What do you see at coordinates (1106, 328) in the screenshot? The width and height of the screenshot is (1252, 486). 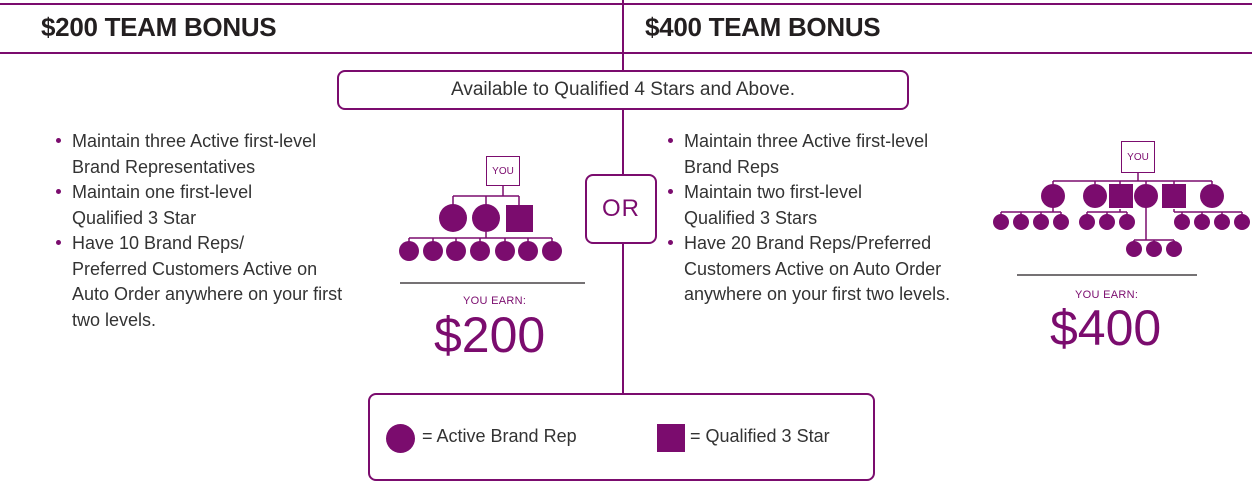 I see `right-earn-amount: $400` at bounding box center [1106, 328].